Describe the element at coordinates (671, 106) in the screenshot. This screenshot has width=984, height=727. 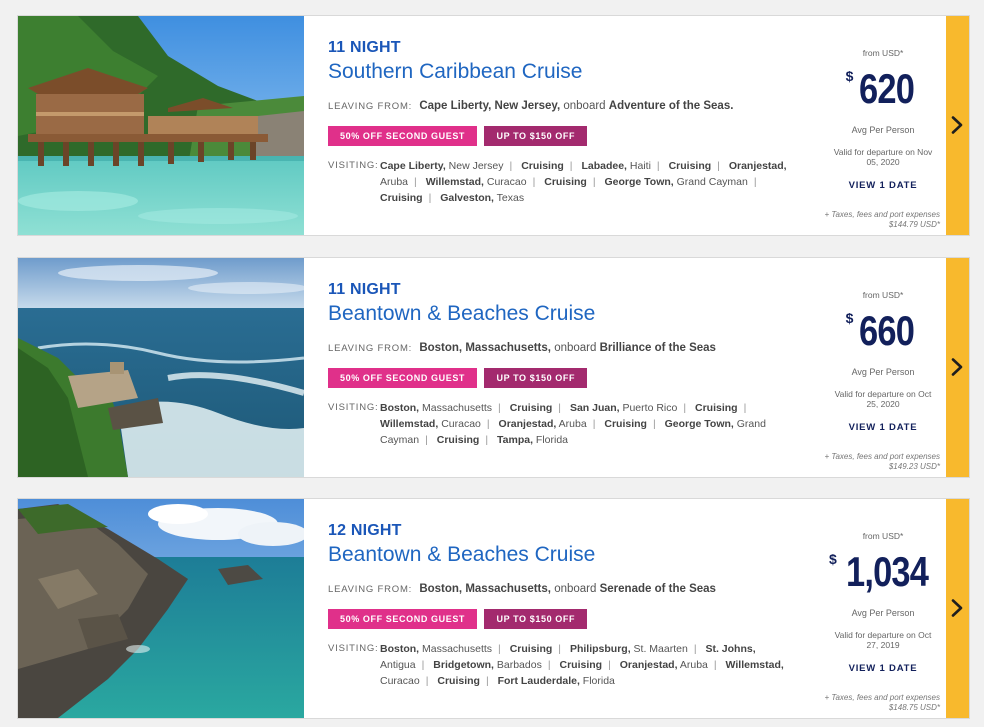
I see `ship-name: Adventure of the Seas.` at that location.